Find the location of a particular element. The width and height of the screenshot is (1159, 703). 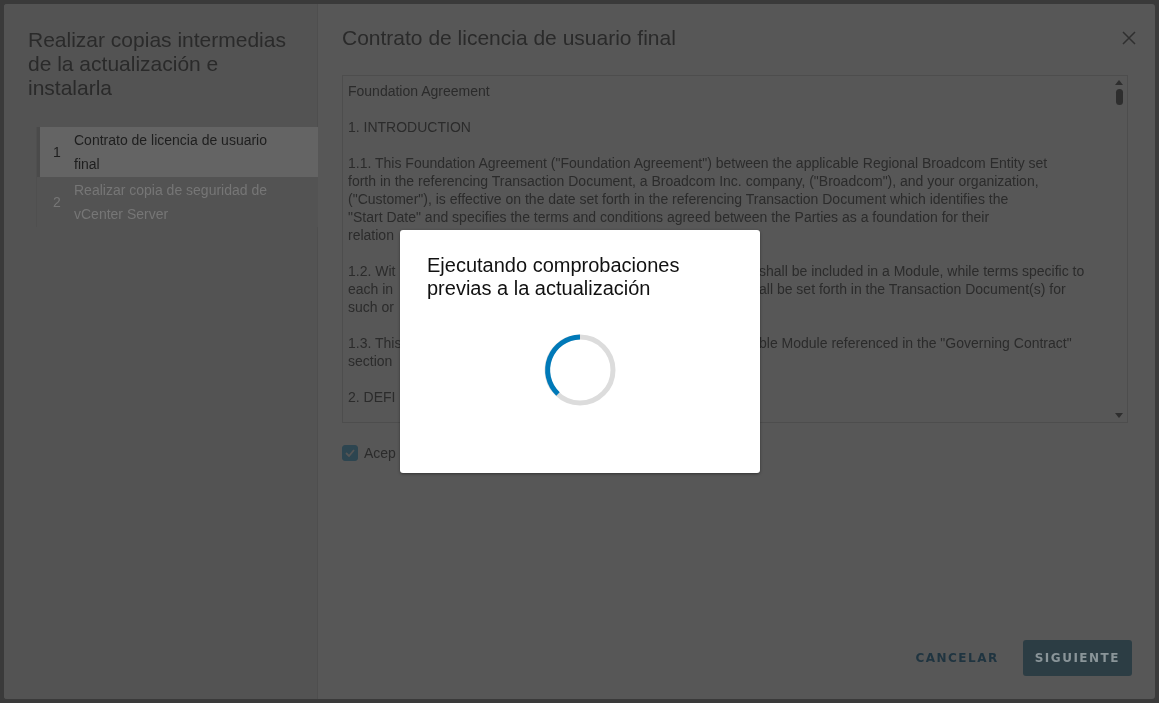

cancel-button: CANCELAR is located at coordinates (957, 658).